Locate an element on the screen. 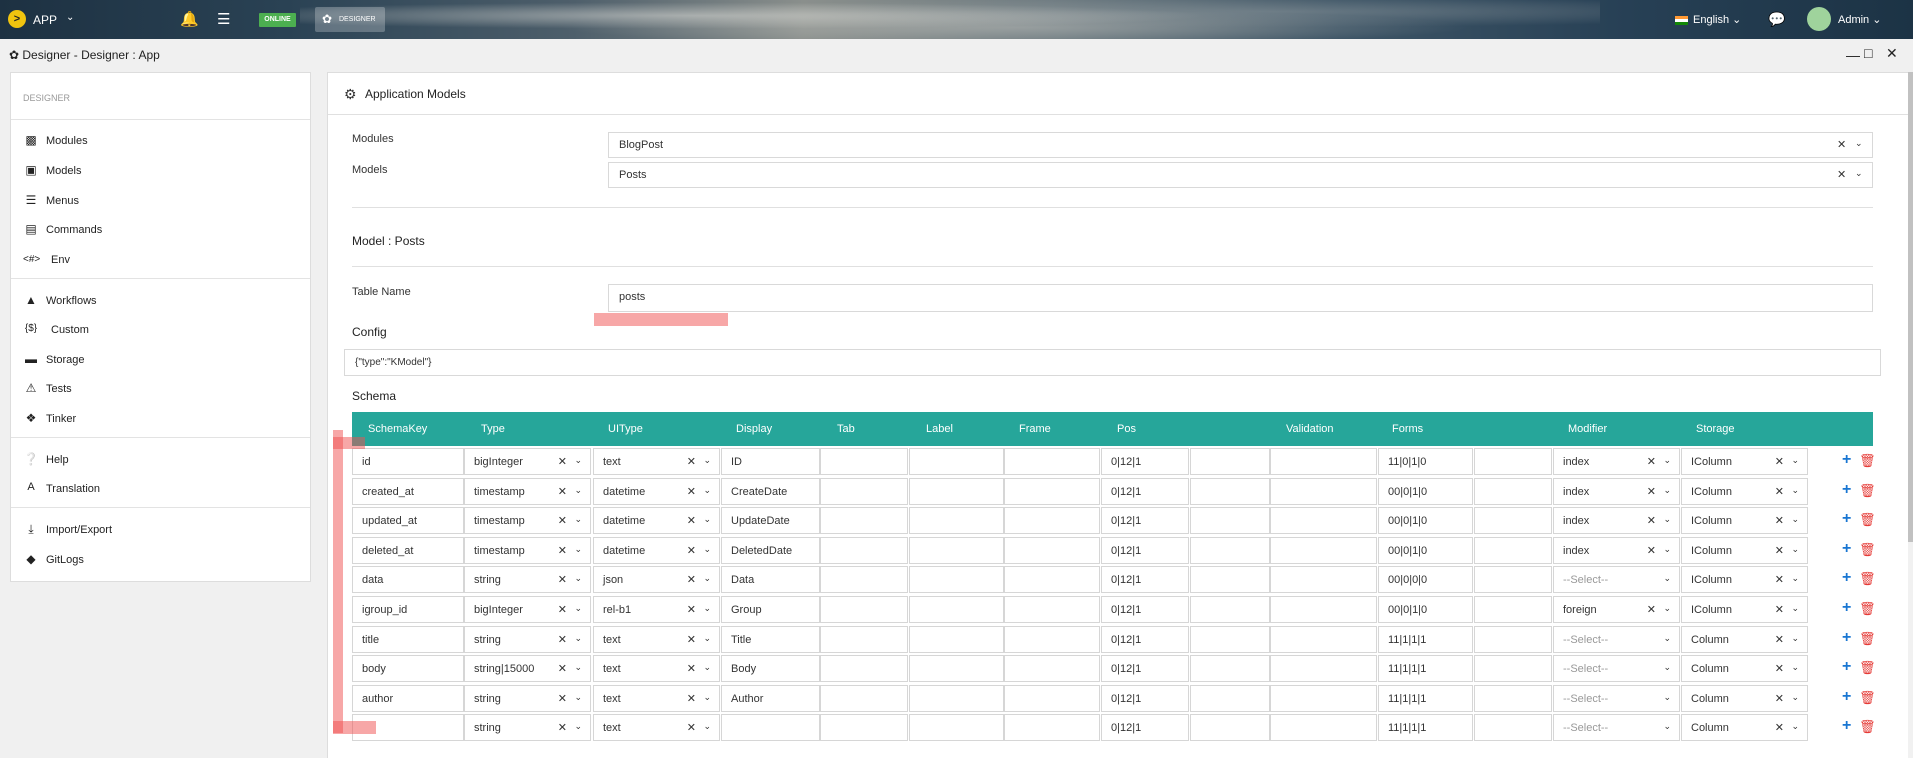 This screenshot has width=1913, height=758. sidebar-item-gitlogs: ◆ GitLogs is located at coordinates (160, 560).